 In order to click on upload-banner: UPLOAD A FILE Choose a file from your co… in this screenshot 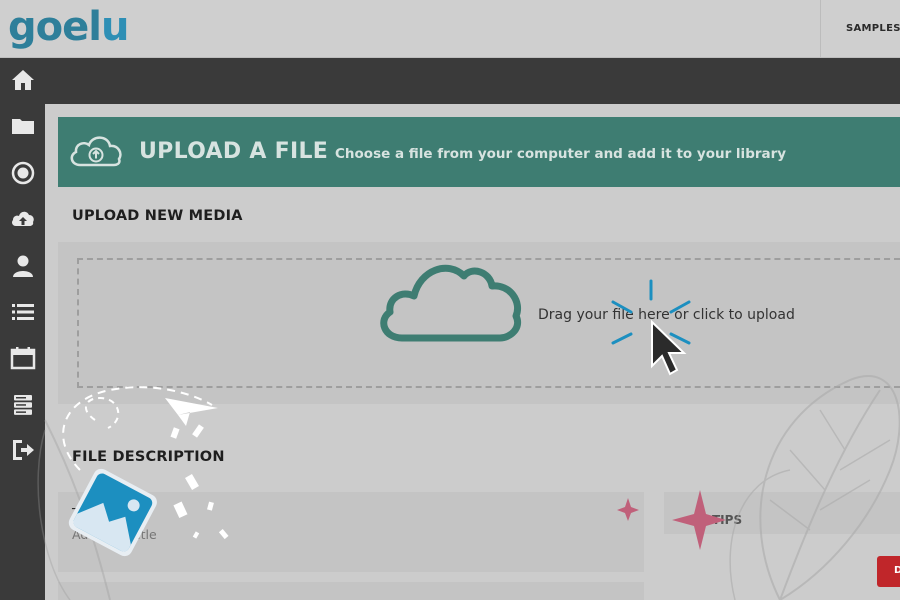, I will do `click(479, 152)`.